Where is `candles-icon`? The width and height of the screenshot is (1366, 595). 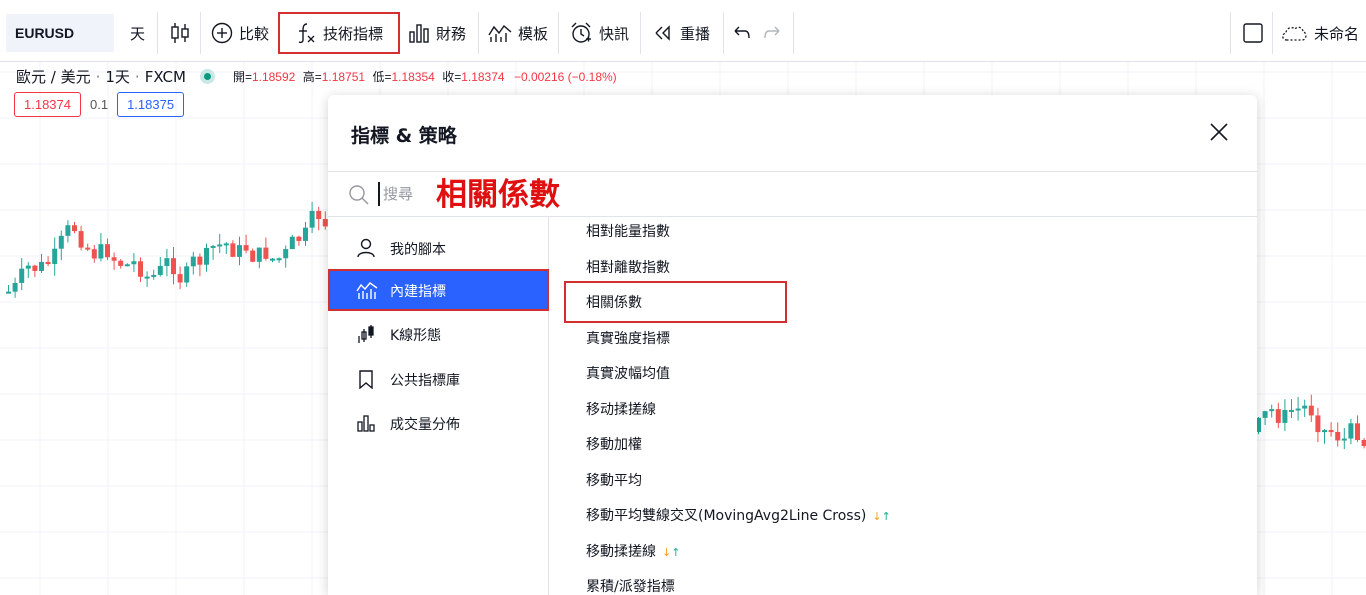 candles-icon is located at coordinates (180, 33).